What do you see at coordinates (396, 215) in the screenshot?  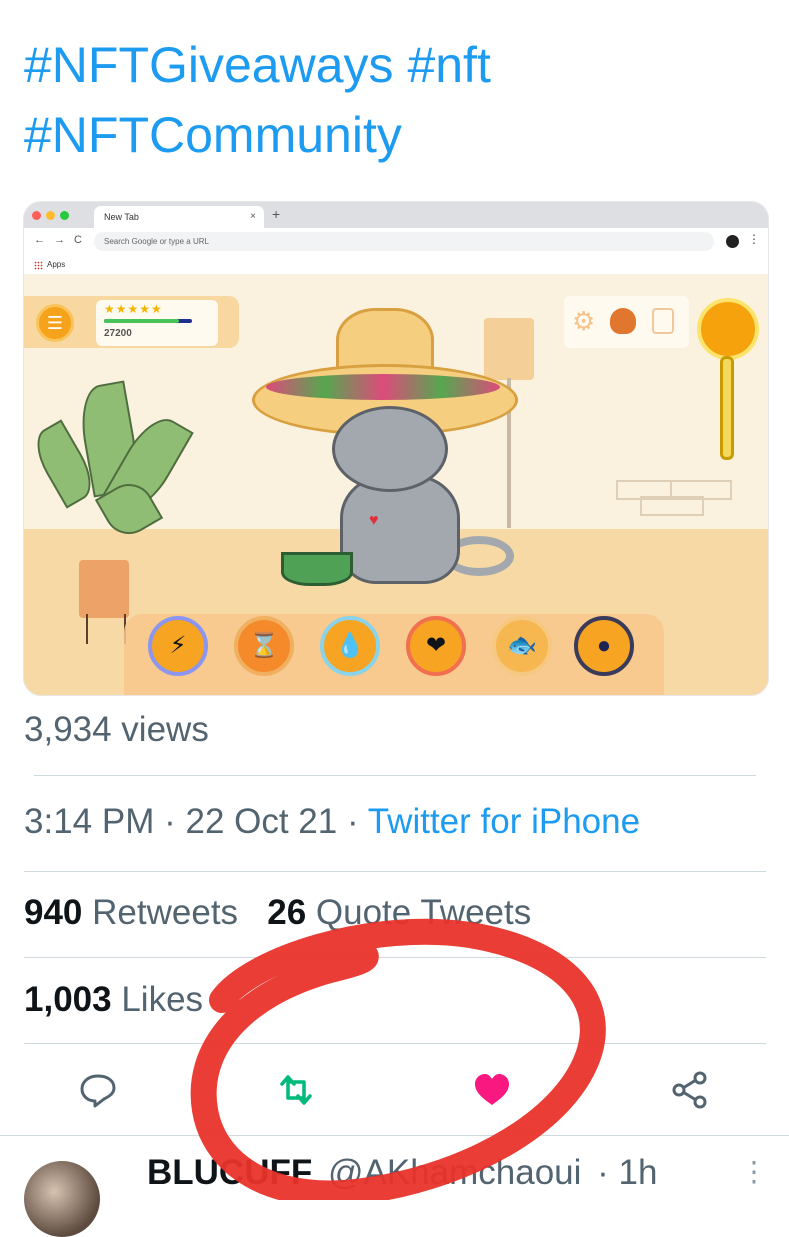 I see `browser-tabstrip: New Tab × +` at bounding box center [396, 215].